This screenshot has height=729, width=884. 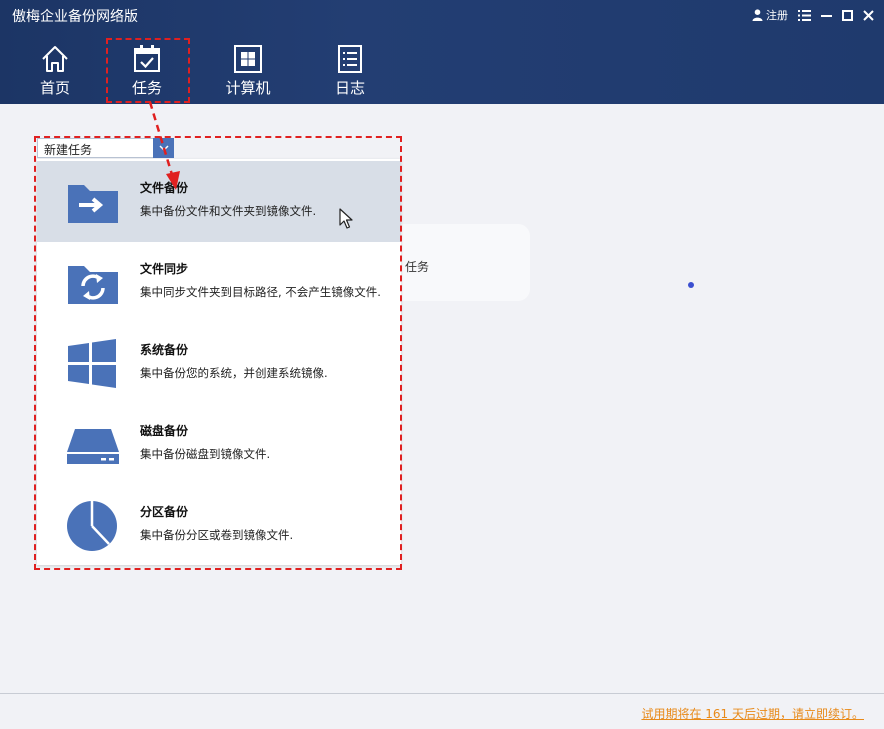 What do you see at coordinates (205, 454) in the screenshot?
I see `menu-item-desc: 集中备份磁盘到镜像文件.` at bounding box center [205, 454].